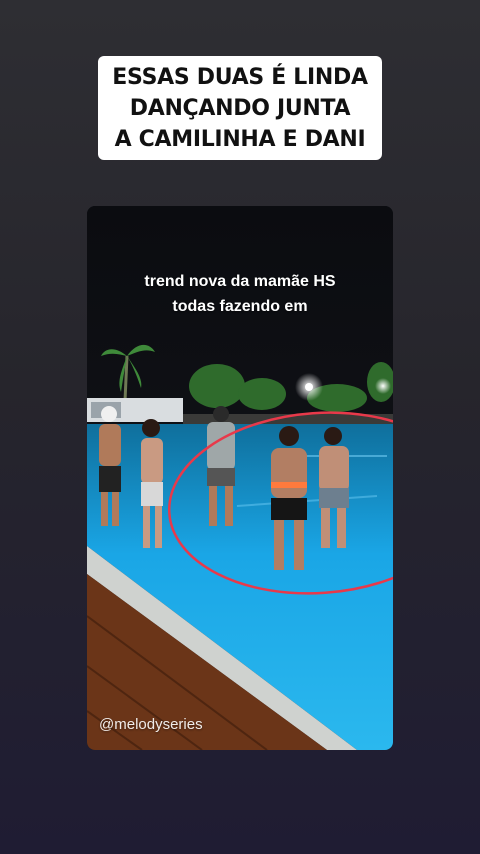 Image resolution: width=480 pixels, height=854 pixels. Describe the element at coordinates (240, 281) in the screenshot. I see `video-overlay-line-1: trend nova da mamãe HS` at that location.